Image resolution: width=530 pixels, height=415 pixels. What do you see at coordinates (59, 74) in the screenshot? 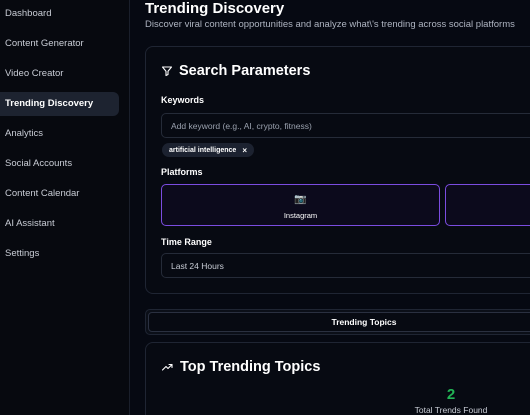
I see `sidebar-item-video-creator: Video Creator` at bounding box center [59, 74].